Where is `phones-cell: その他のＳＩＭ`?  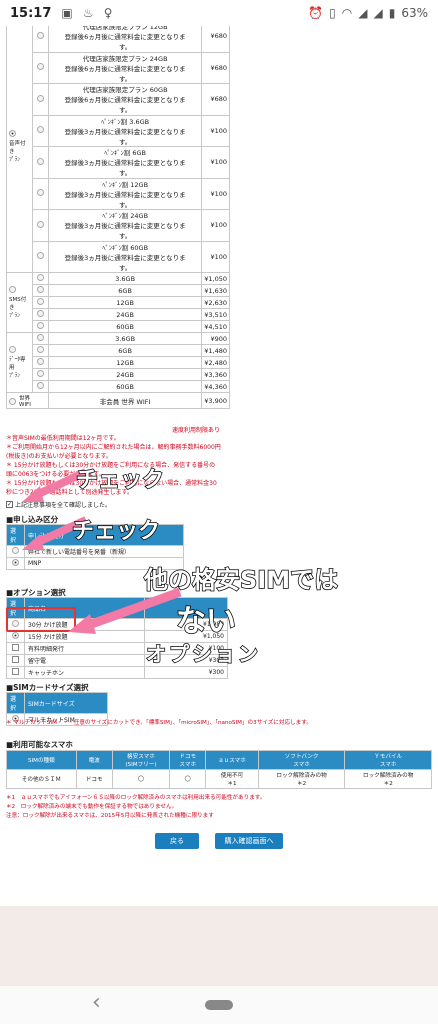 phones-cell: その他のＳＩＭ is located at coordinates (41, 779).